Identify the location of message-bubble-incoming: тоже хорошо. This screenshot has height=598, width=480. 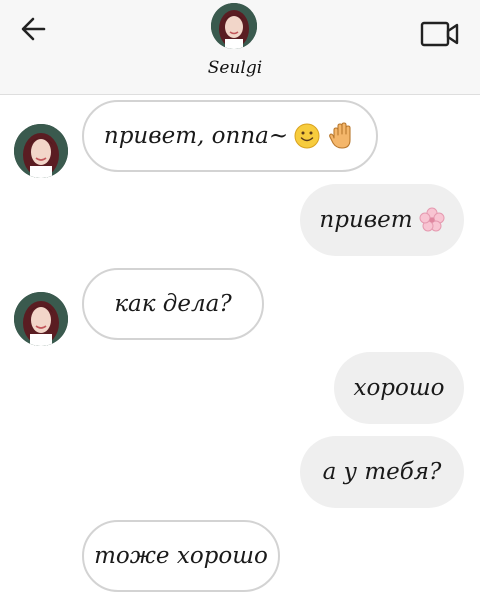
(181, 556).